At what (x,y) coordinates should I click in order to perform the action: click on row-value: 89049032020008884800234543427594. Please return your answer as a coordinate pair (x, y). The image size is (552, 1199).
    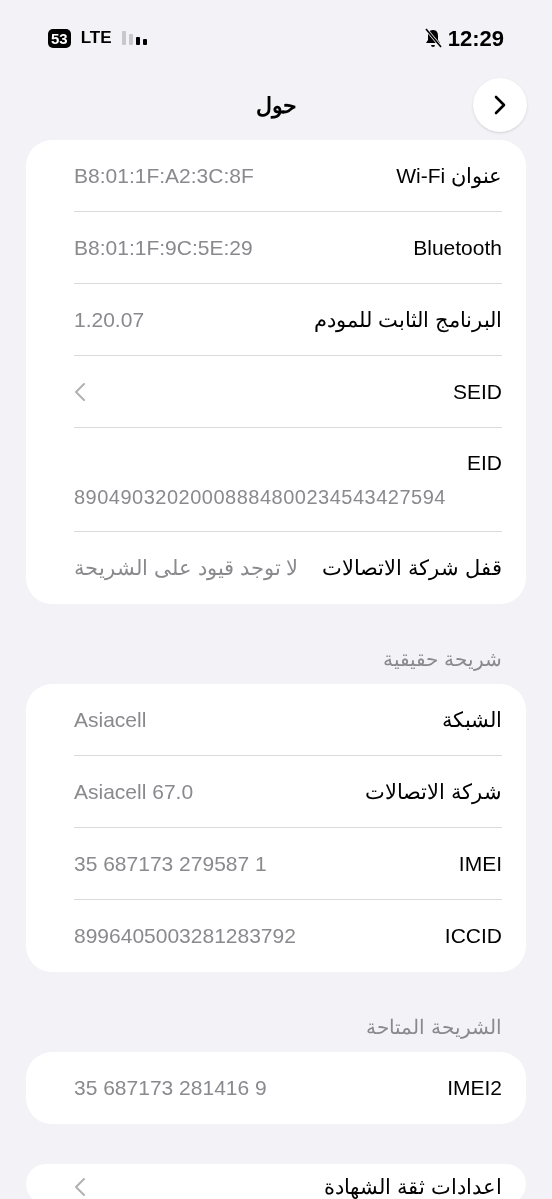
    Looking at the image, I should click on (260, 498).